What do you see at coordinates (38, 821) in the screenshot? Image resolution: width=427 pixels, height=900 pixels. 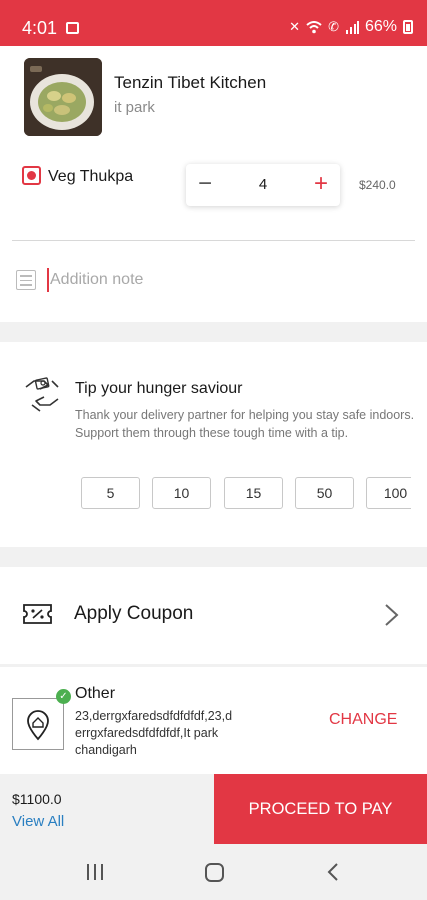 I see `view-all-link: View All` at bounding box center [38, 821].